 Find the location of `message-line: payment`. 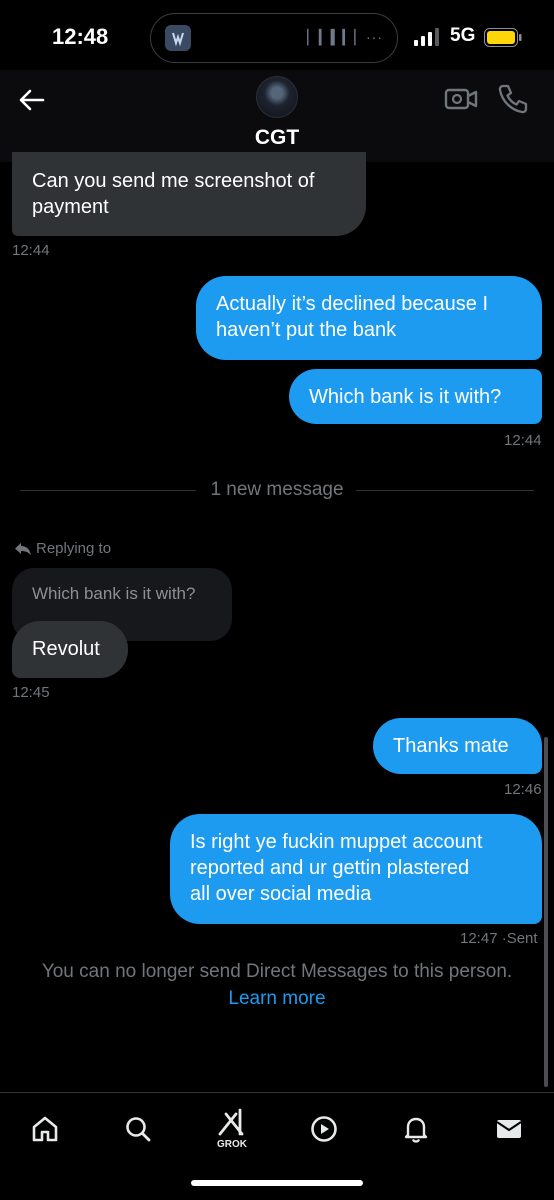

message-line: payment is located at coordinates (70, 207).